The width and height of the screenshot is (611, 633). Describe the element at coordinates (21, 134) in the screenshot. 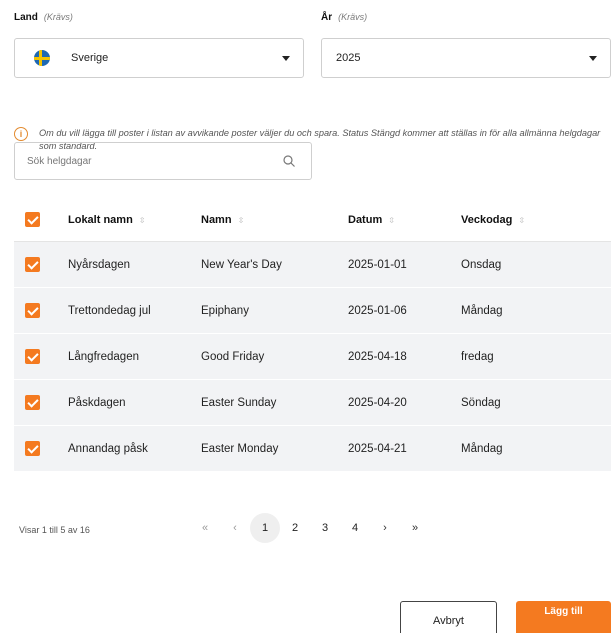

I see `info-icon: i` at that location.